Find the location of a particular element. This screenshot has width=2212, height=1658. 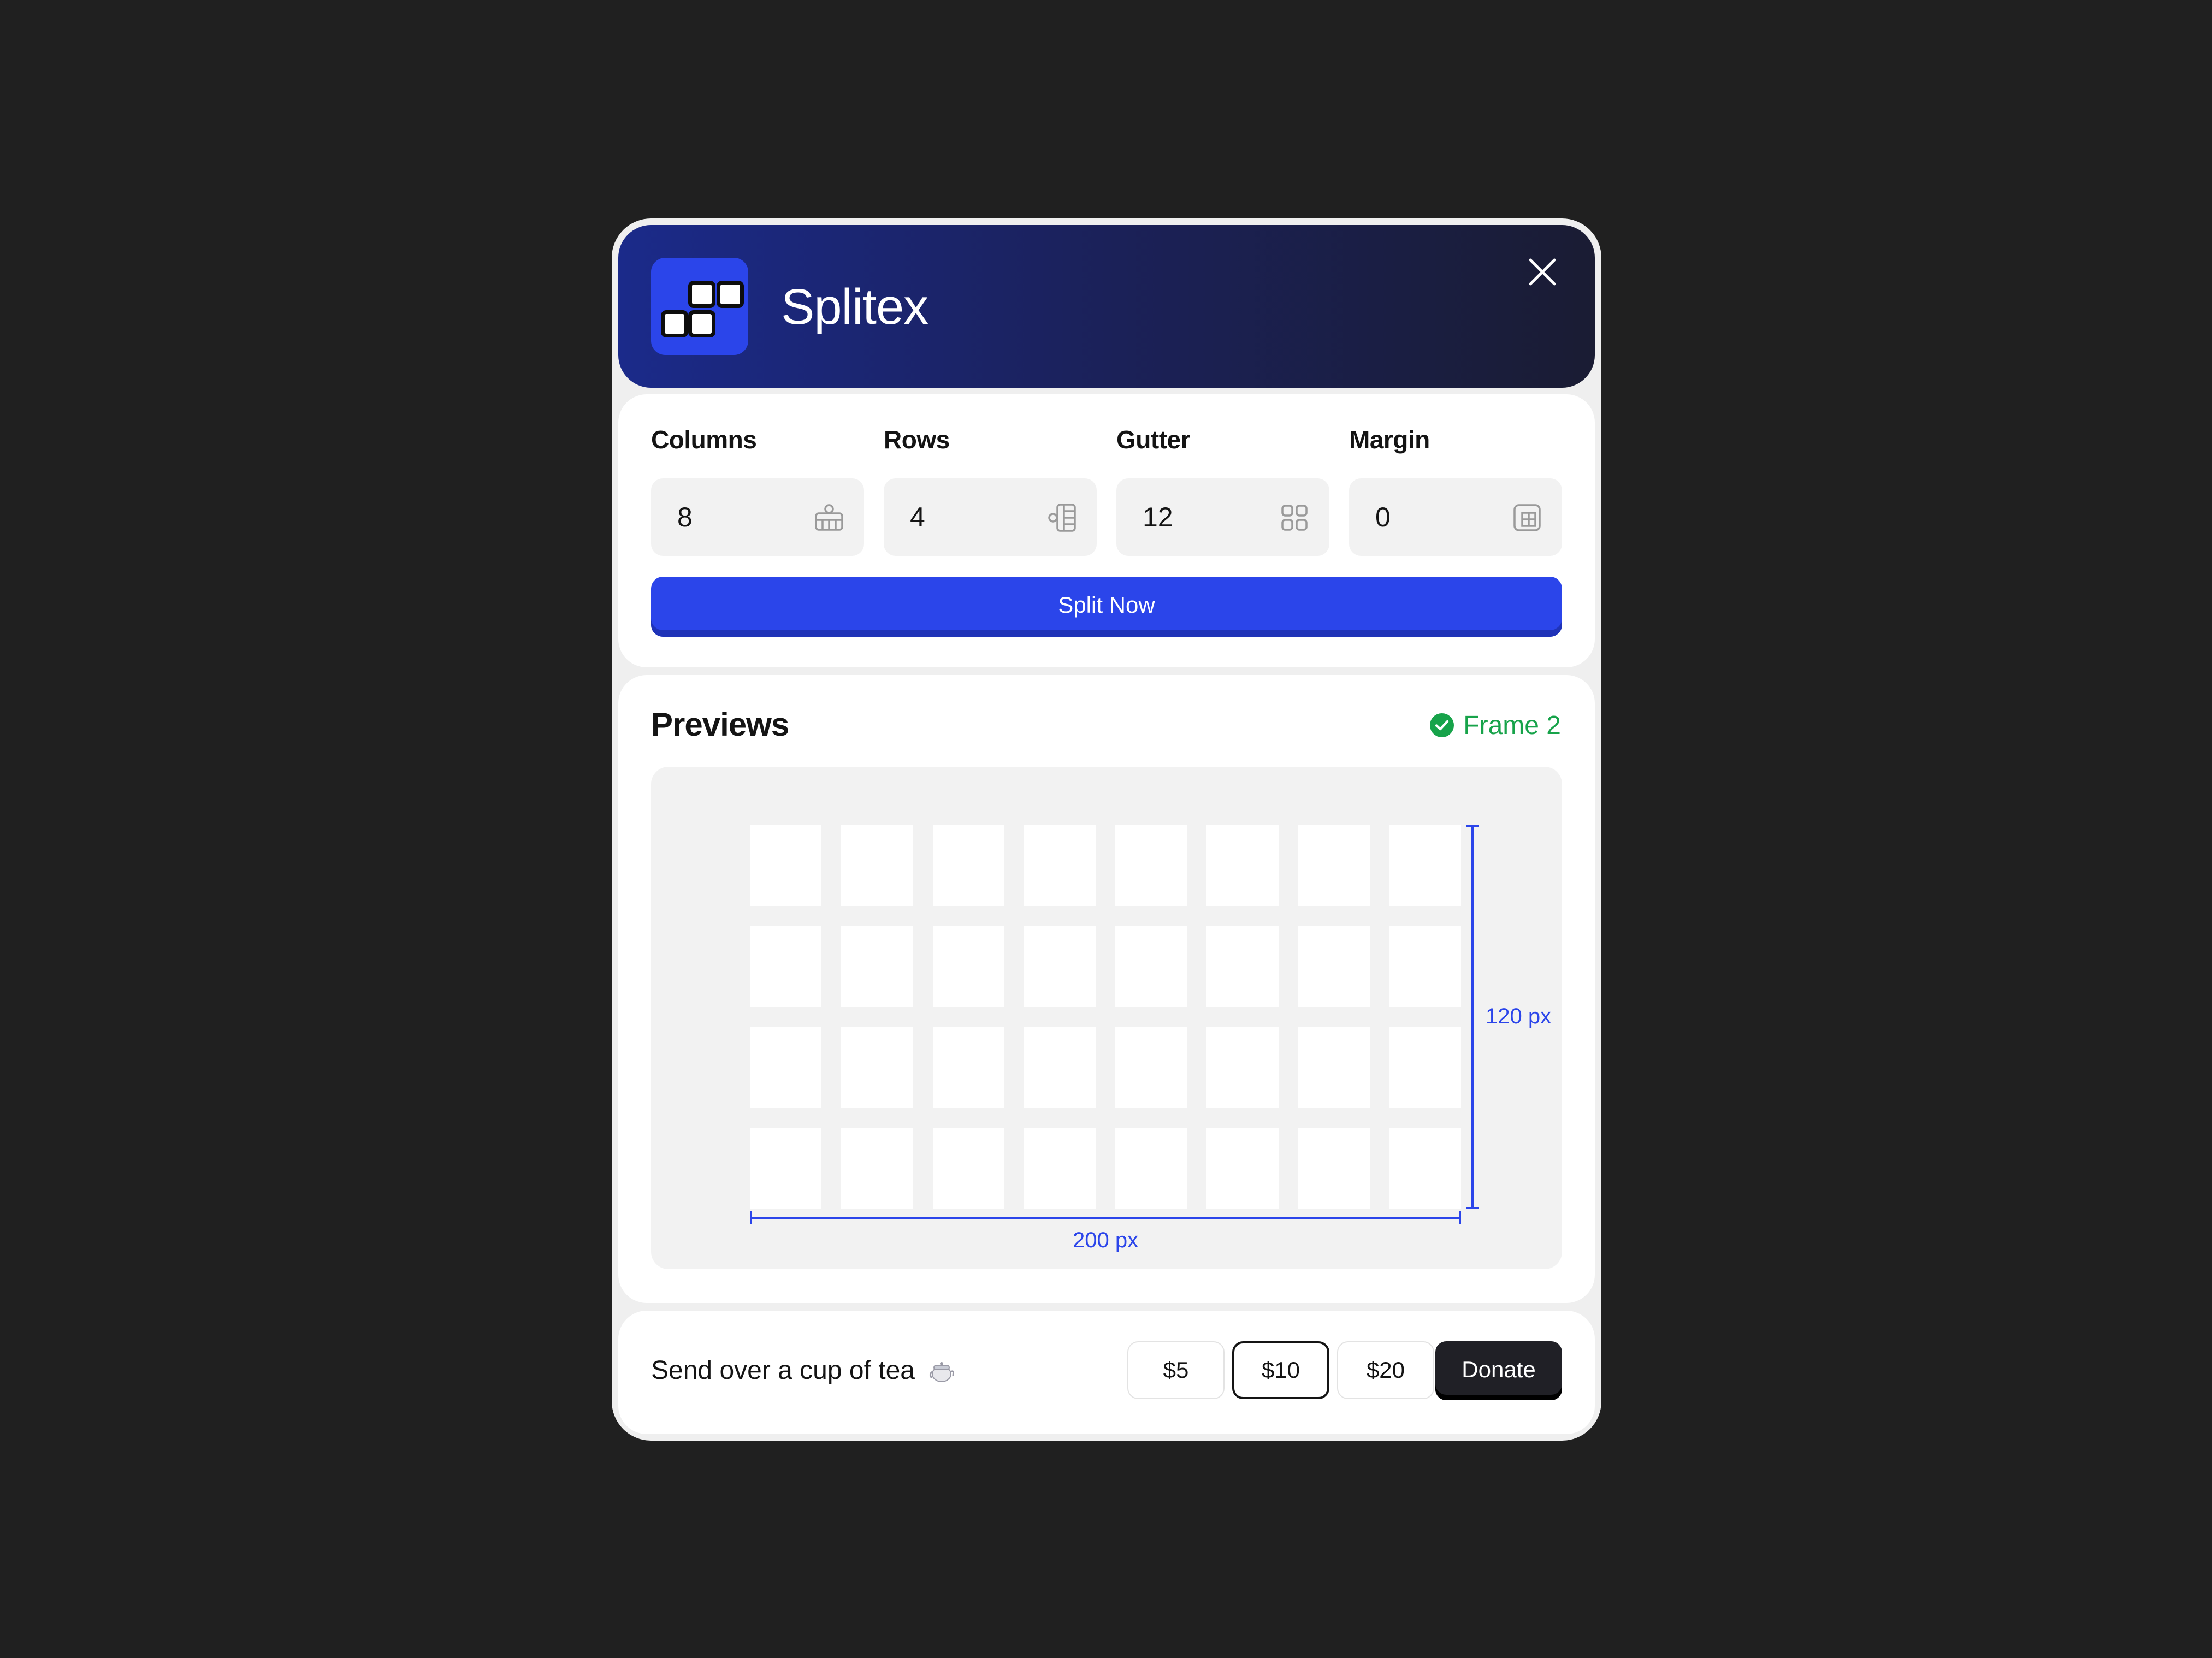

tea-message: Send over a cup of tea is located at coordinates (803, 1370).